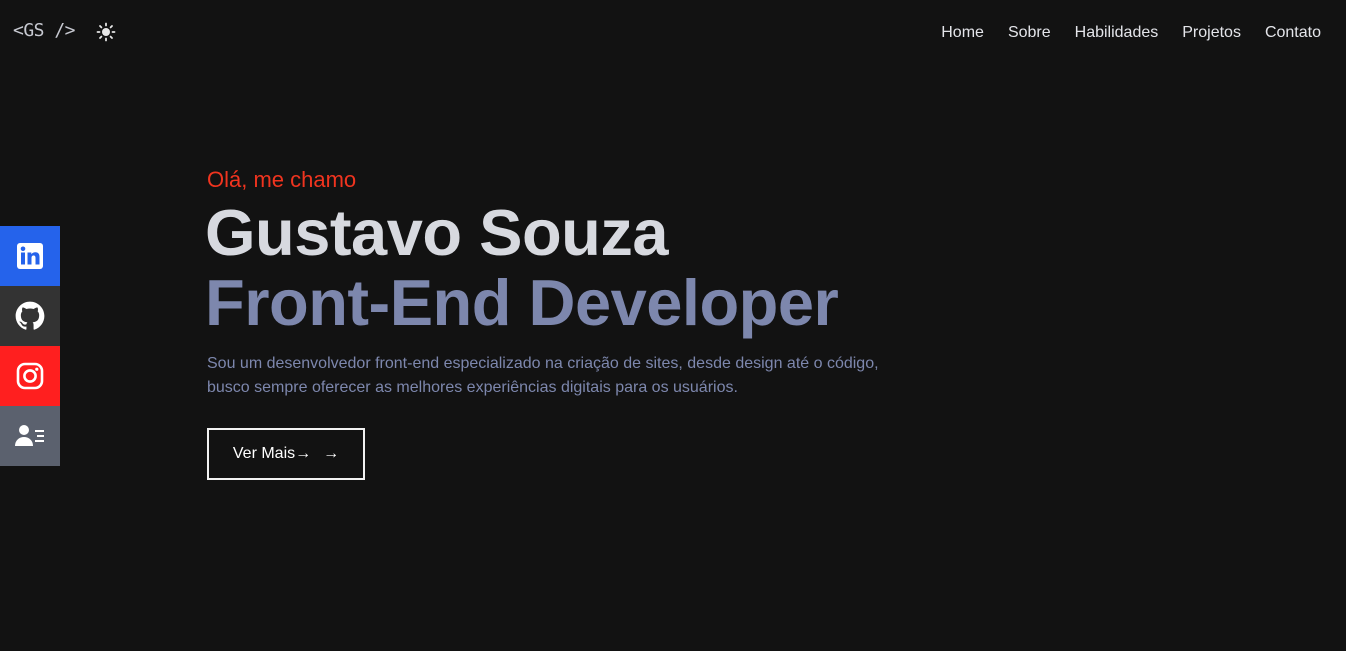 This screenshot has height=651, width=1346. I want to click on contact-card-icon, so click(29, 435).